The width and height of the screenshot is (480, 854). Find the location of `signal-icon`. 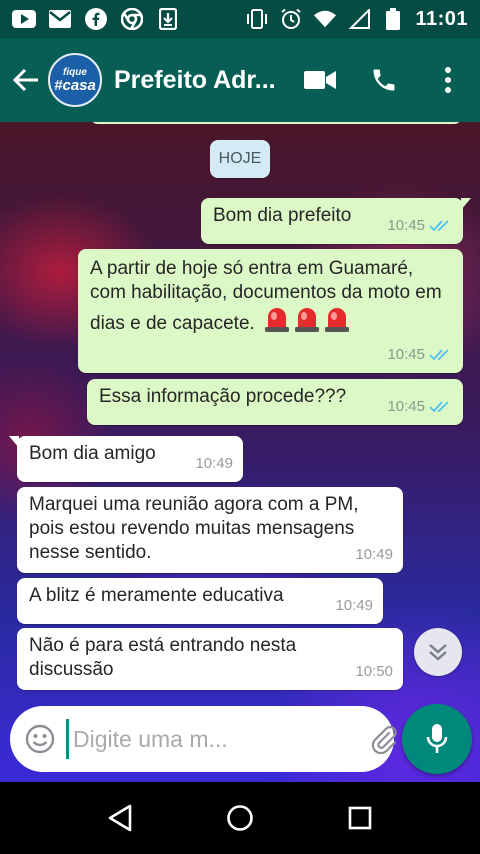

signal-icon is located at coordinates (359, 19).